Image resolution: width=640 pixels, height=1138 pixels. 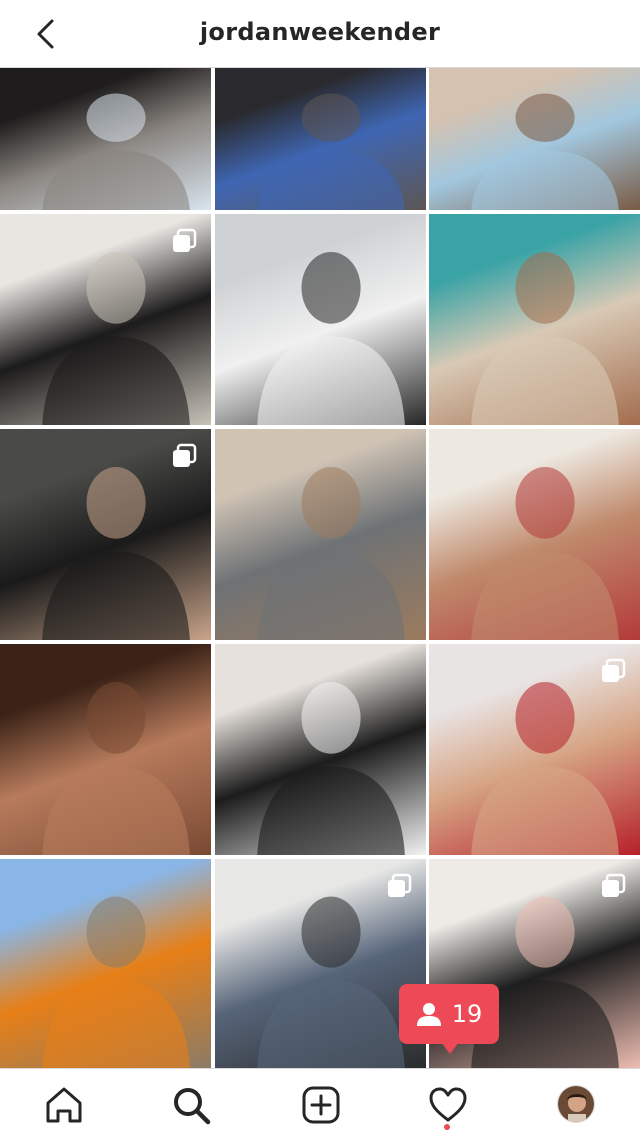 What do you see at coordinates (105, 319) in the screenshot?
I see `post-faded-hoodie` at bounding box center [105, 319].